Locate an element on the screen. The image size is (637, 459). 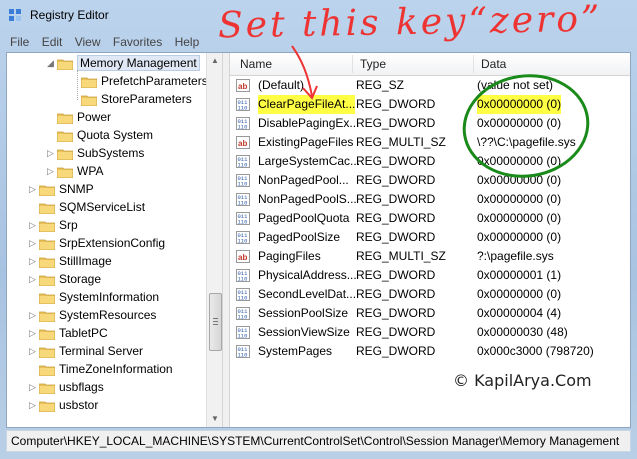
tree-item: ▷ usbflags is located at coordinates (66, 387).